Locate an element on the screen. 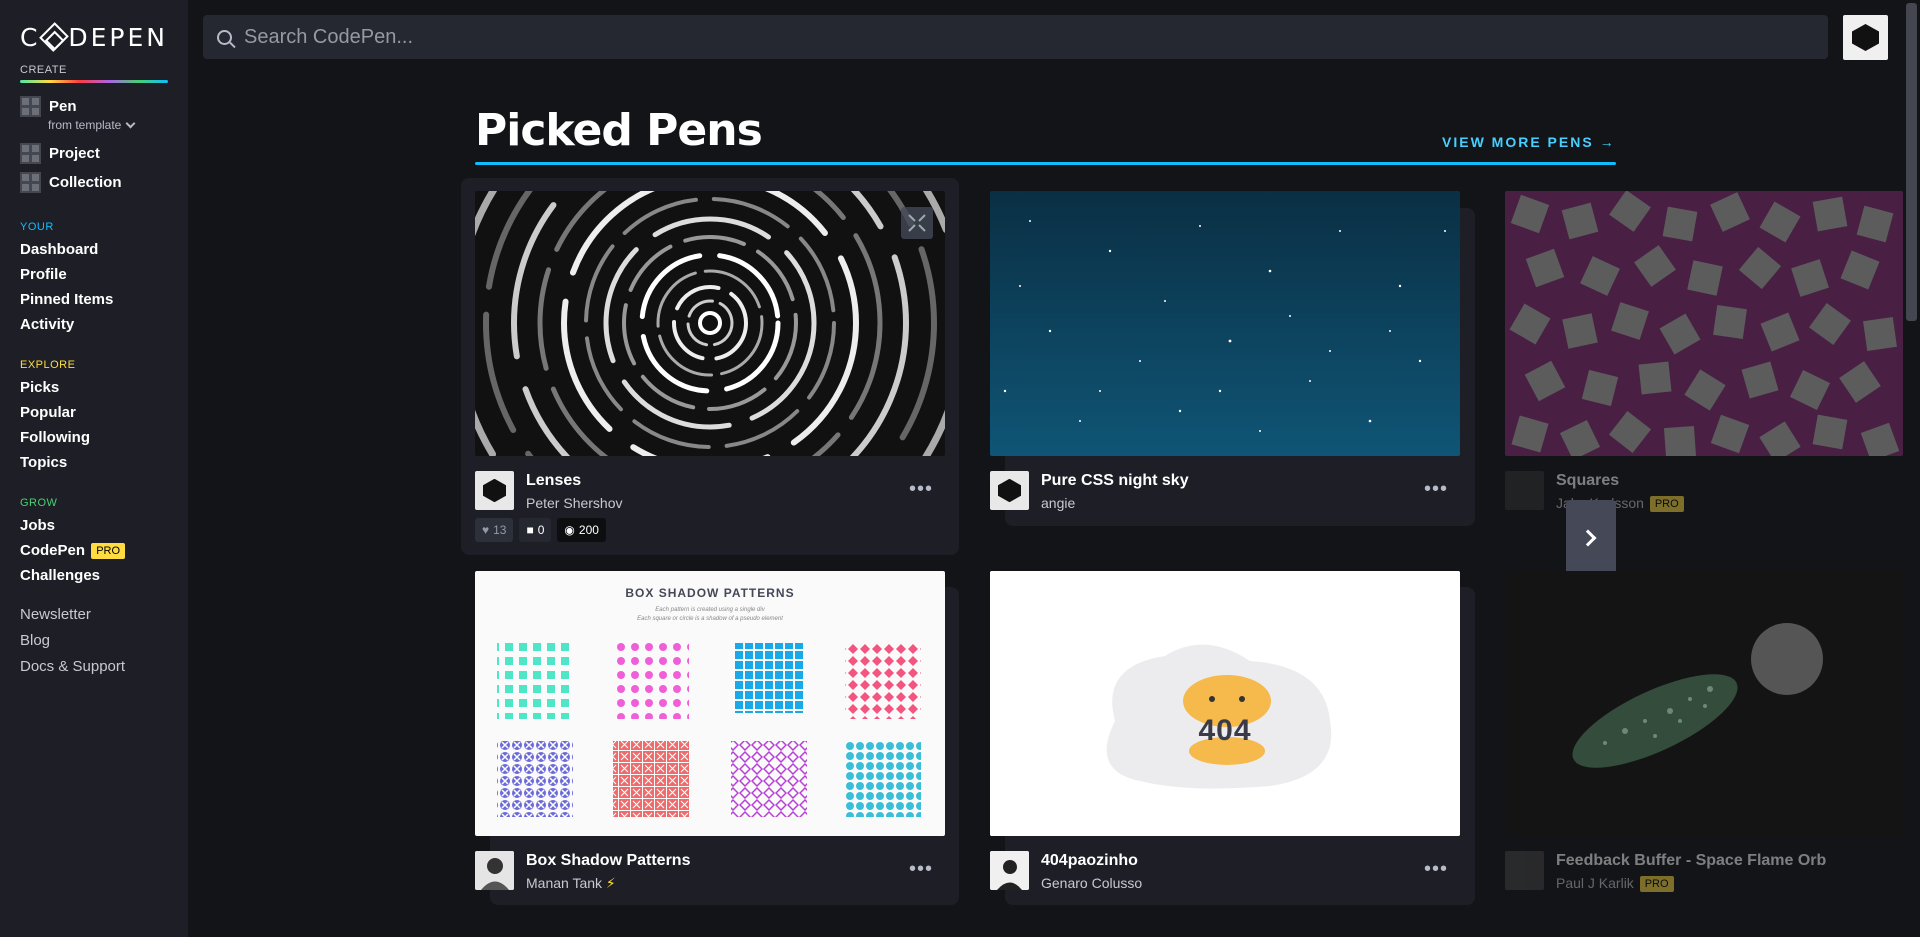 The image size is (1920, 937). thumb-404-text: 404 is located at coordinates (1225, 730).